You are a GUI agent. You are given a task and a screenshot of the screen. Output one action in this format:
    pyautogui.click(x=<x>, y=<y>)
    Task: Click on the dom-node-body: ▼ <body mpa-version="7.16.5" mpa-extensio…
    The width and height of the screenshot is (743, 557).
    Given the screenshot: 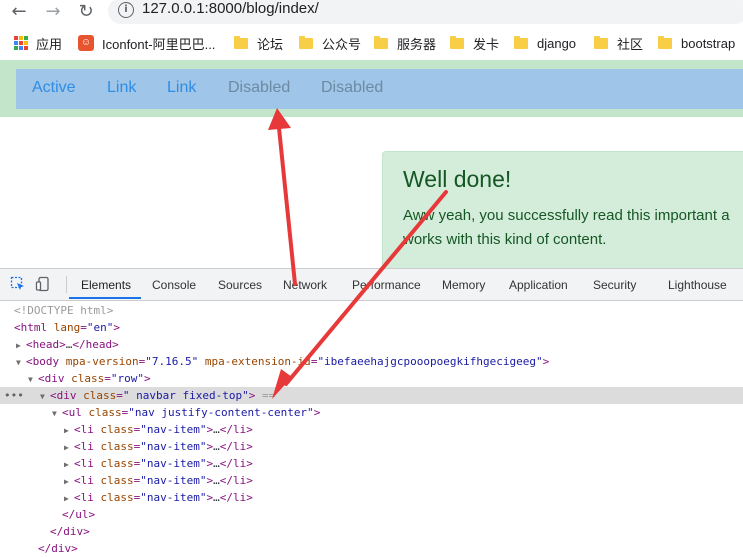 What is the action you would take?
    pyautogui.click(x=371, y=361)
    